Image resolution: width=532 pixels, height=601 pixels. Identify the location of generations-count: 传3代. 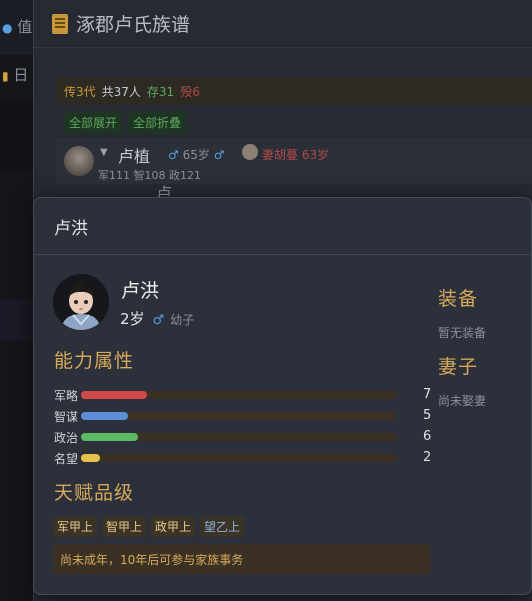
(80, 91).